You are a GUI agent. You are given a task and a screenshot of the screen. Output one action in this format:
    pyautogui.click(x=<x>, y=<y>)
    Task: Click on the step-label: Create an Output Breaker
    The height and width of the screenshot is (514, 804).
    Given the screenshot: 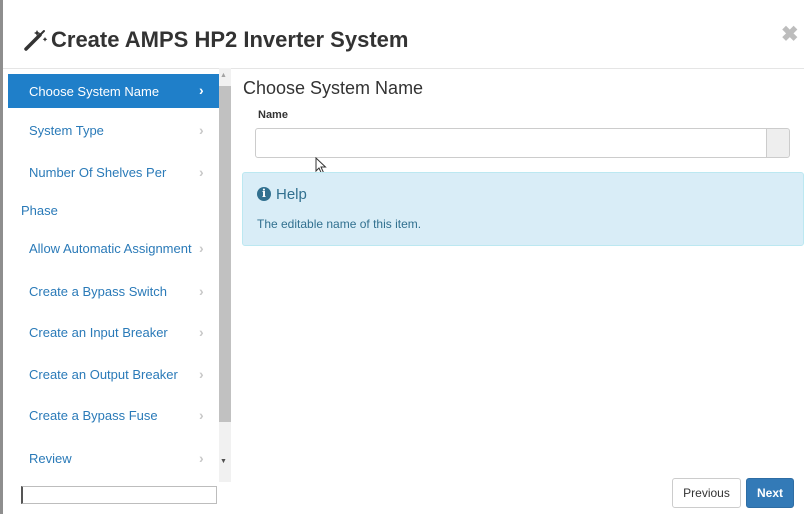 What is the action you would take?
    pyautogui.click(x=103, y=374)
    